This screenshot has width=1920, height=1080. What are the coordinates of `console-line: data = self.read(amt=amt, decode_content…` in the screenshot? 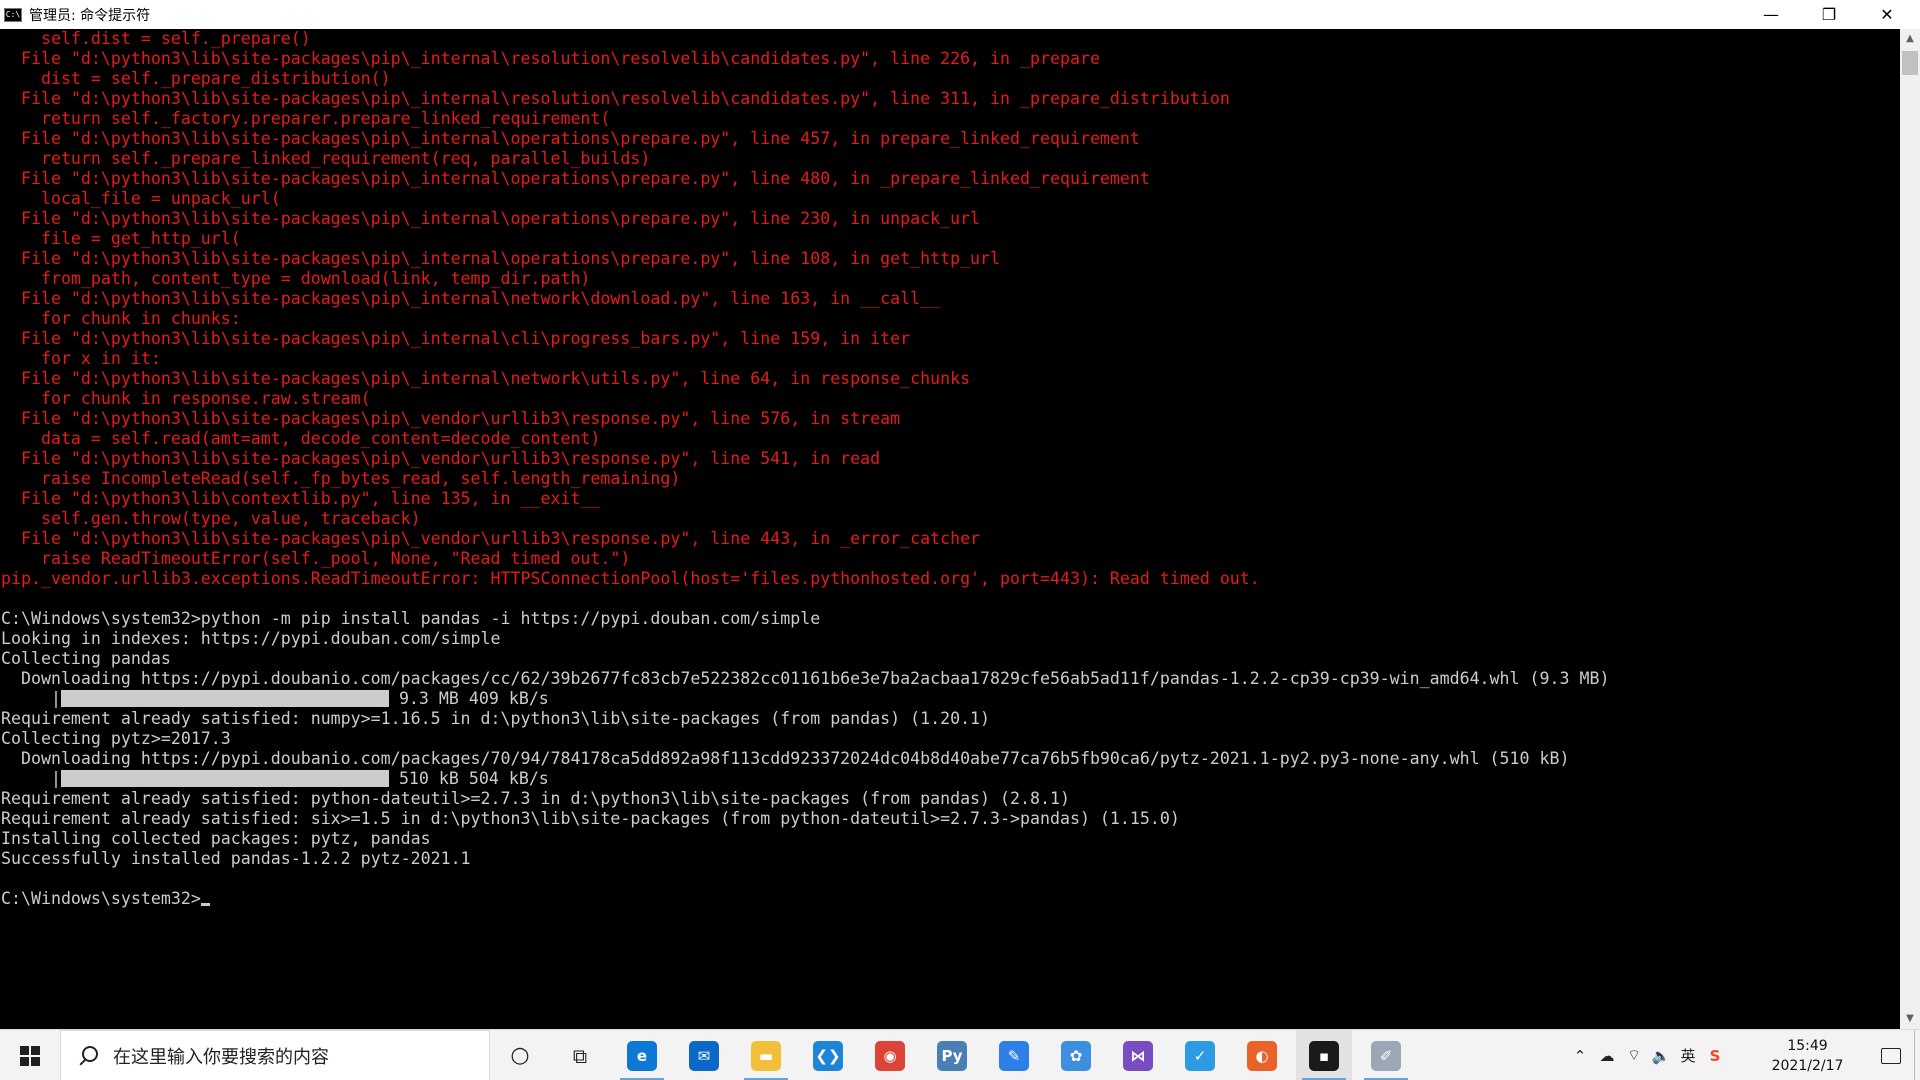 It's located at (301, 438).